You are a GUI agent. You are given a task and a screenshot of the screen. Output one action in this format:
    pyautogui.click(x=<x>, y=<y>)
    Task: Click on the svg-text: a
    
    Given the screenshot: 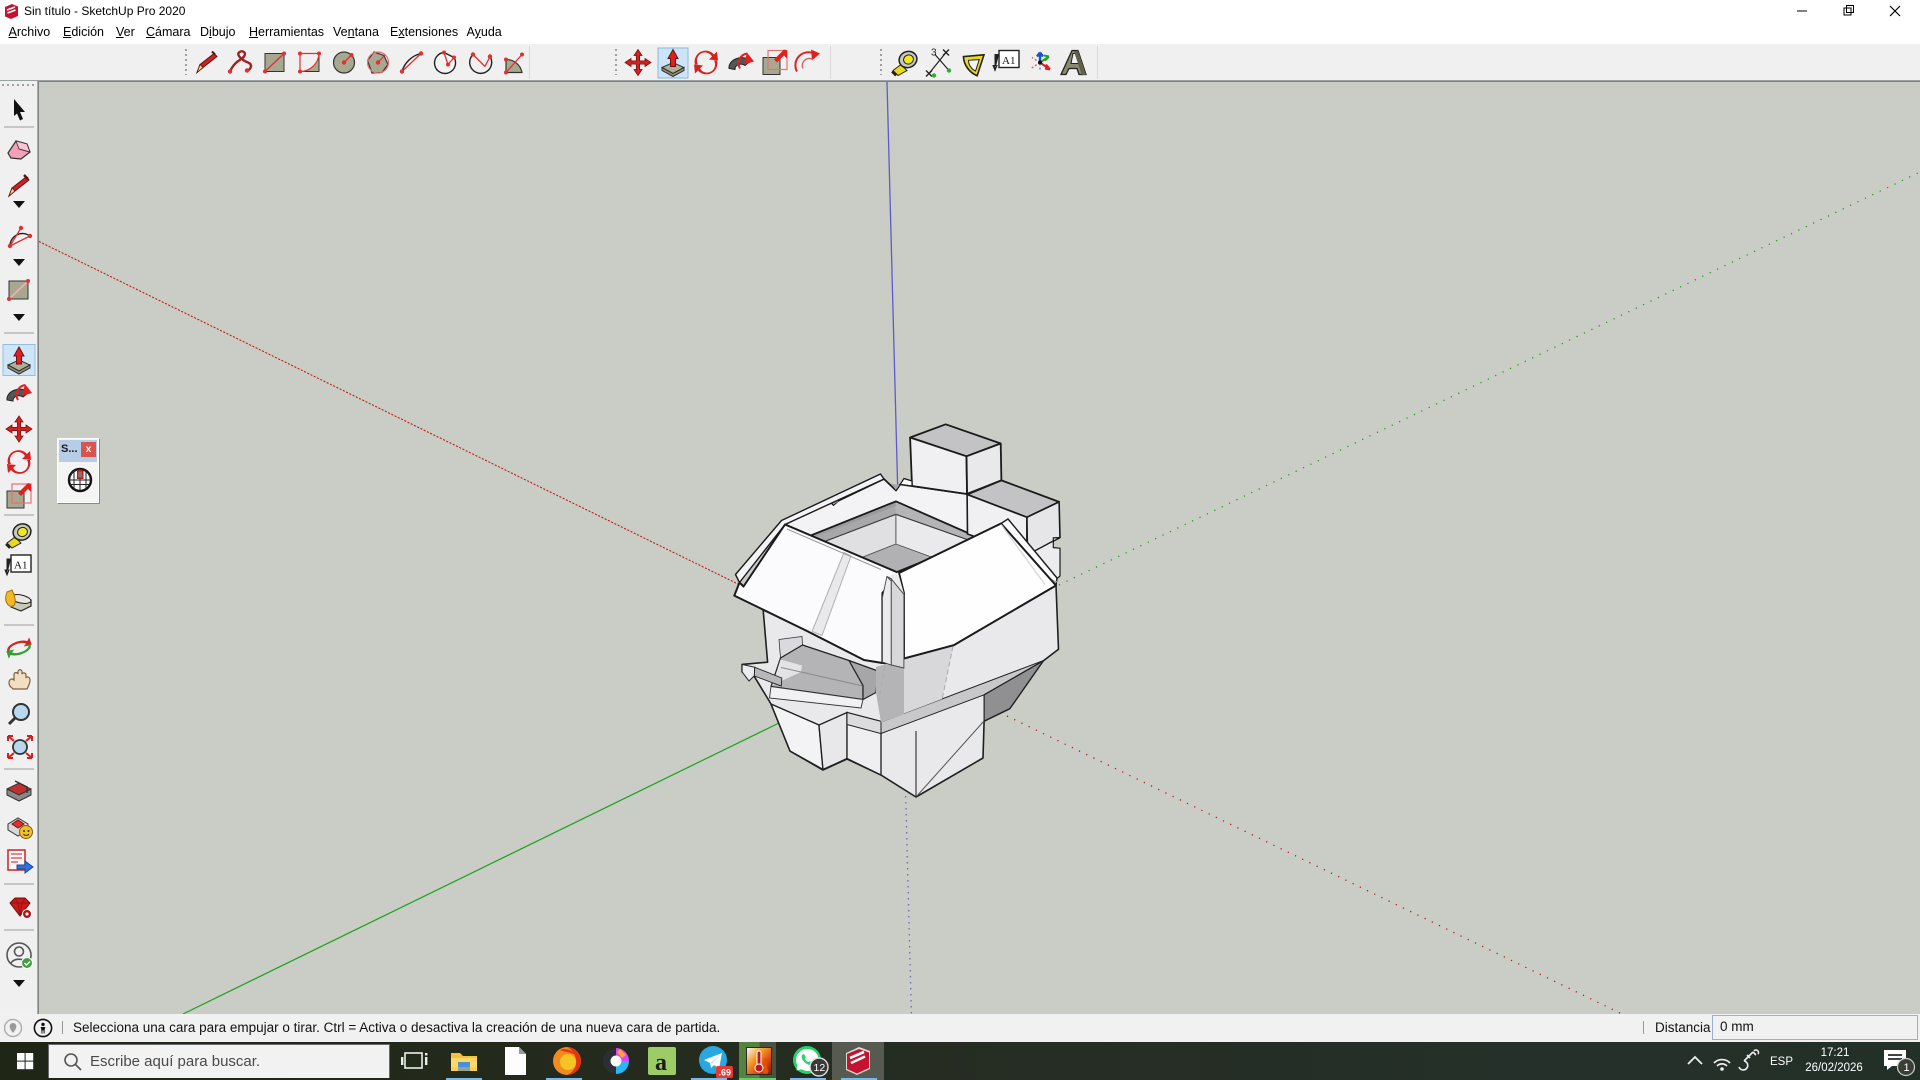 What is the action you would take?
    pyautogui.click(x=661, y=1063)
    